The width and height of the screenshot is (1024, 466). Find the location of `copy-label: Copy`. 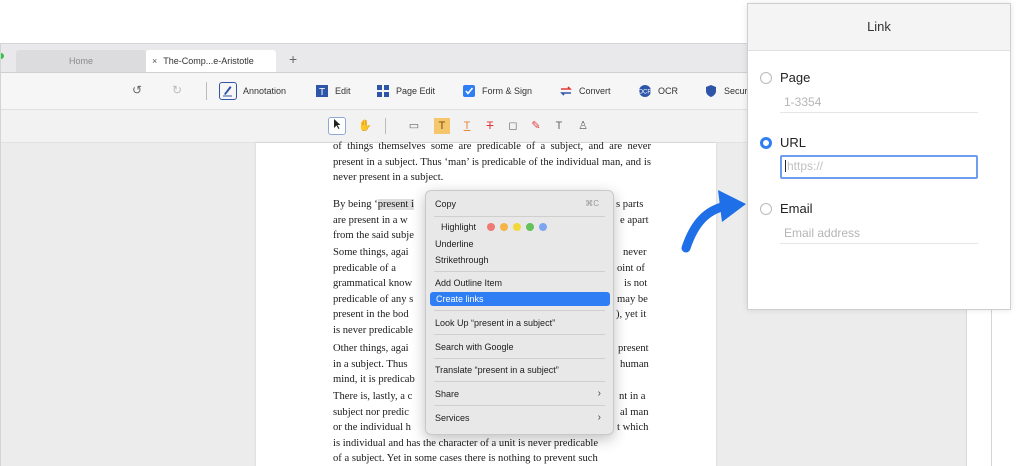

copy-label: Copy is located at coordinates (446, 204).